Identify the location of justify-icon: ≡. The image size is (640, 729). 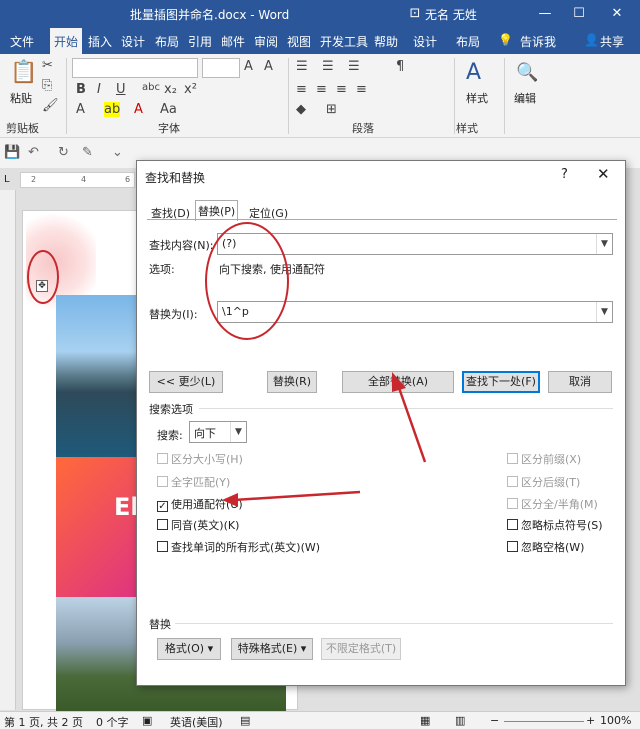
(361, 89).